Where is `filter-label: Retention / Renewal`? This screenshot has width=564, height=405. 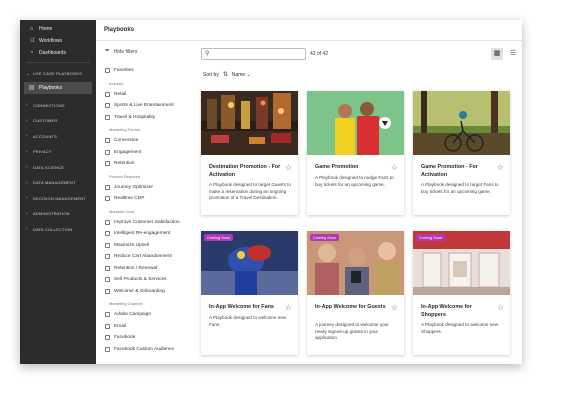
filter-label: Retention / Renewal is located at coordinates (136, 268).